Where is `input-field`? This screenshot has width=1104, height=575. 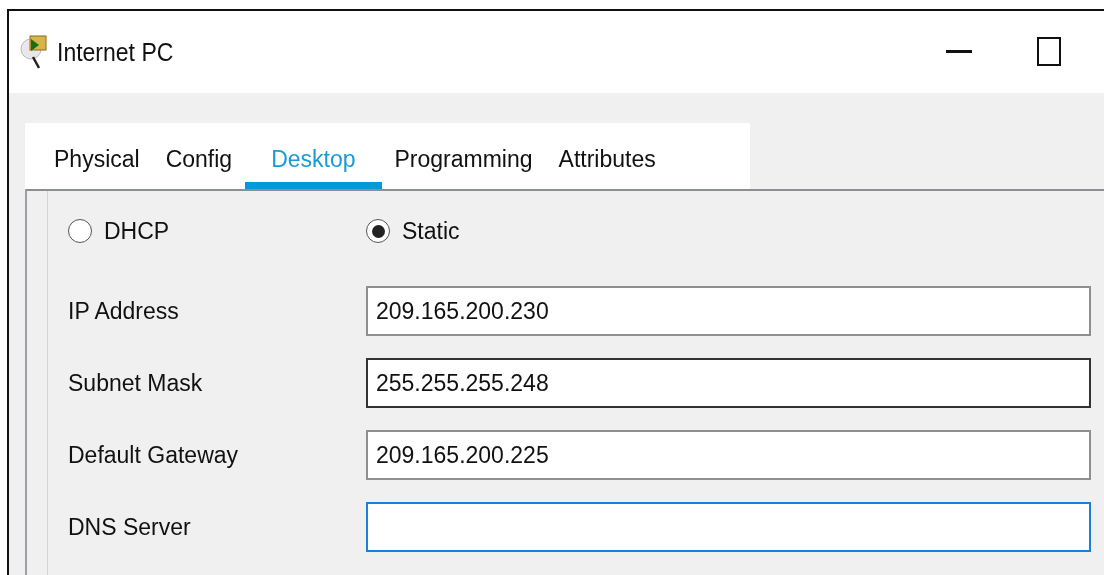 input-field is located at coordinates (728, 527).